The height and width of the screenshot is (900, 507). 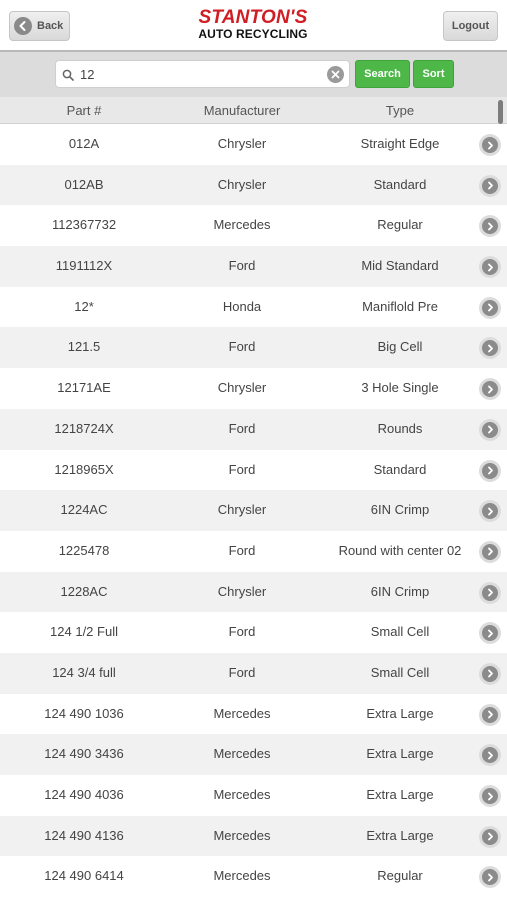 What do you see at coordinates (242, 110) in the screenshot?
I see `column-header-manufacturer: Manufacturer` at bounding box center [242, 110].